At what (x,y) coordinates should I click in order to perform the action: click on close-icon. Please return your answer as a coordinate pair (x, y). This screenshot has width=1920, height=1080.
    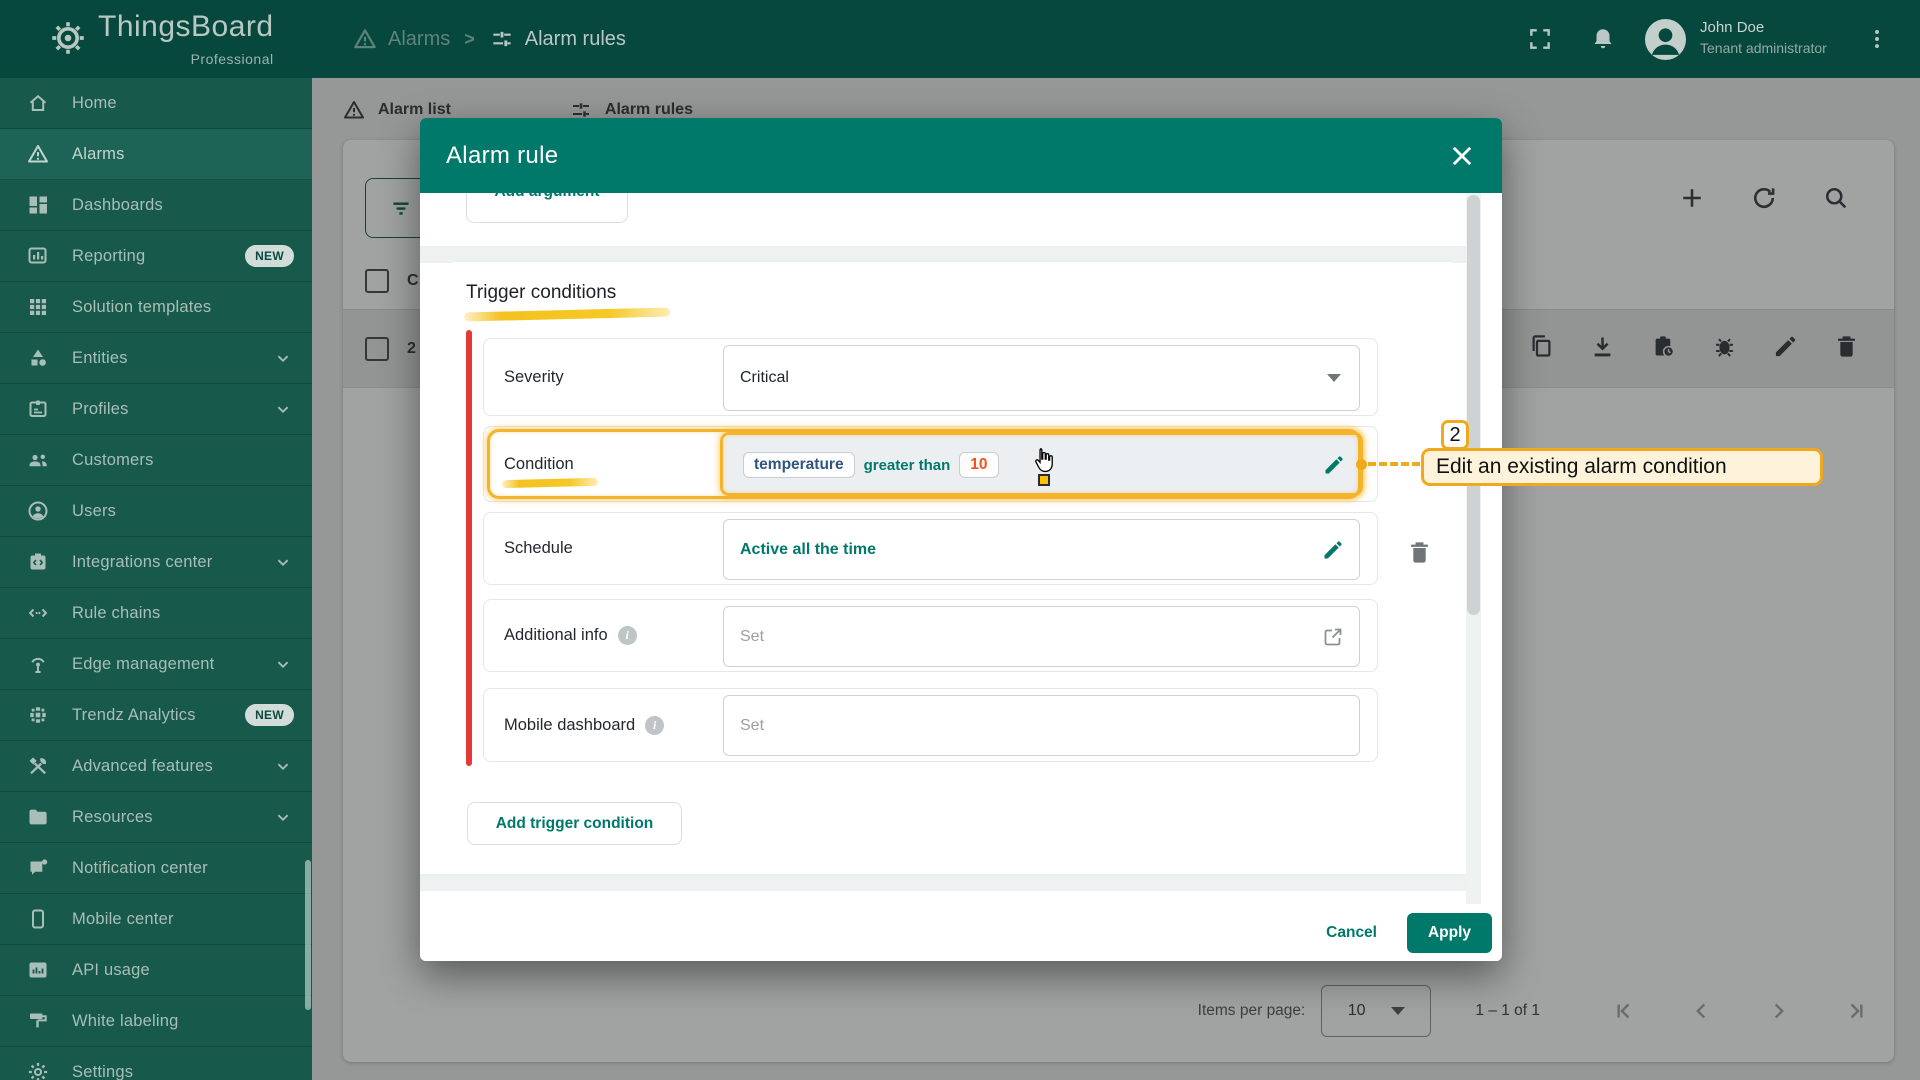
    Looking at the image, I should click on (1462, 156).